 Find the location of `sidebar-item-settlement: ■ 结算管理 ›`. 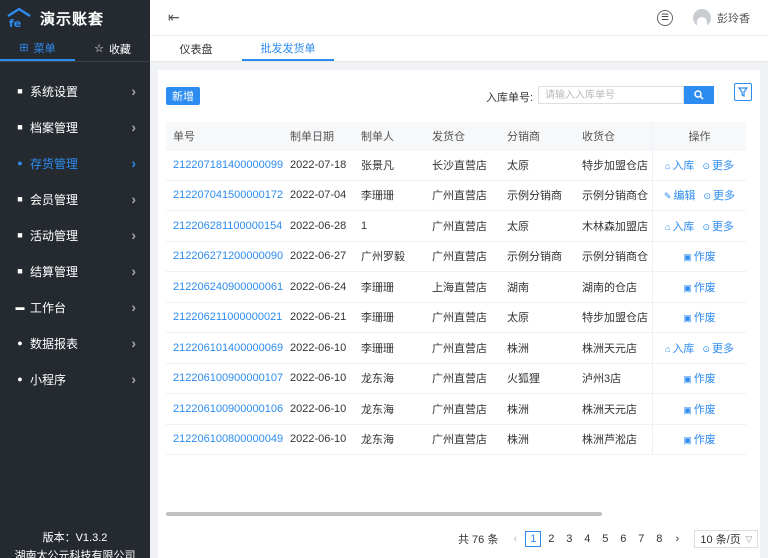

sidebar-item-settlement: ■ 结算管理 › is located at coordinates (75, 271).